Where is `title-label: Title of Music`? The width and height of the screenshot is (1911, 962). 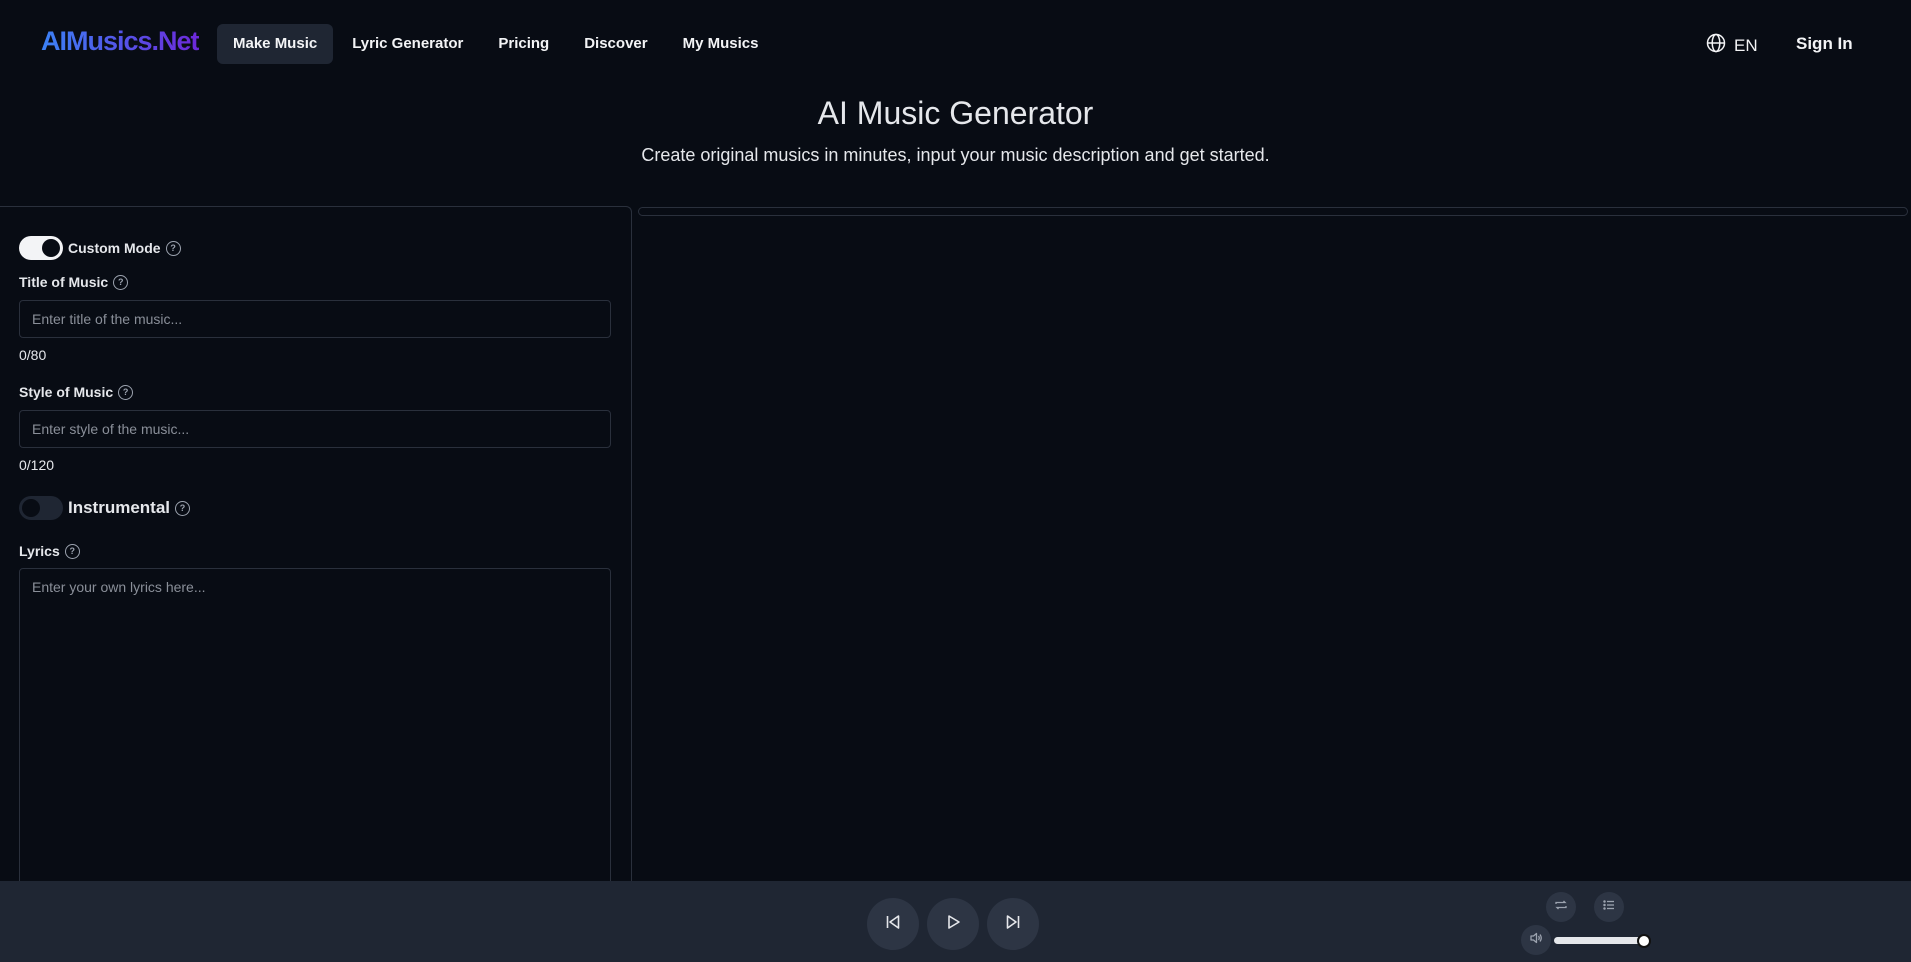 title-label: Title of Music is located at coordinates (64, 282).